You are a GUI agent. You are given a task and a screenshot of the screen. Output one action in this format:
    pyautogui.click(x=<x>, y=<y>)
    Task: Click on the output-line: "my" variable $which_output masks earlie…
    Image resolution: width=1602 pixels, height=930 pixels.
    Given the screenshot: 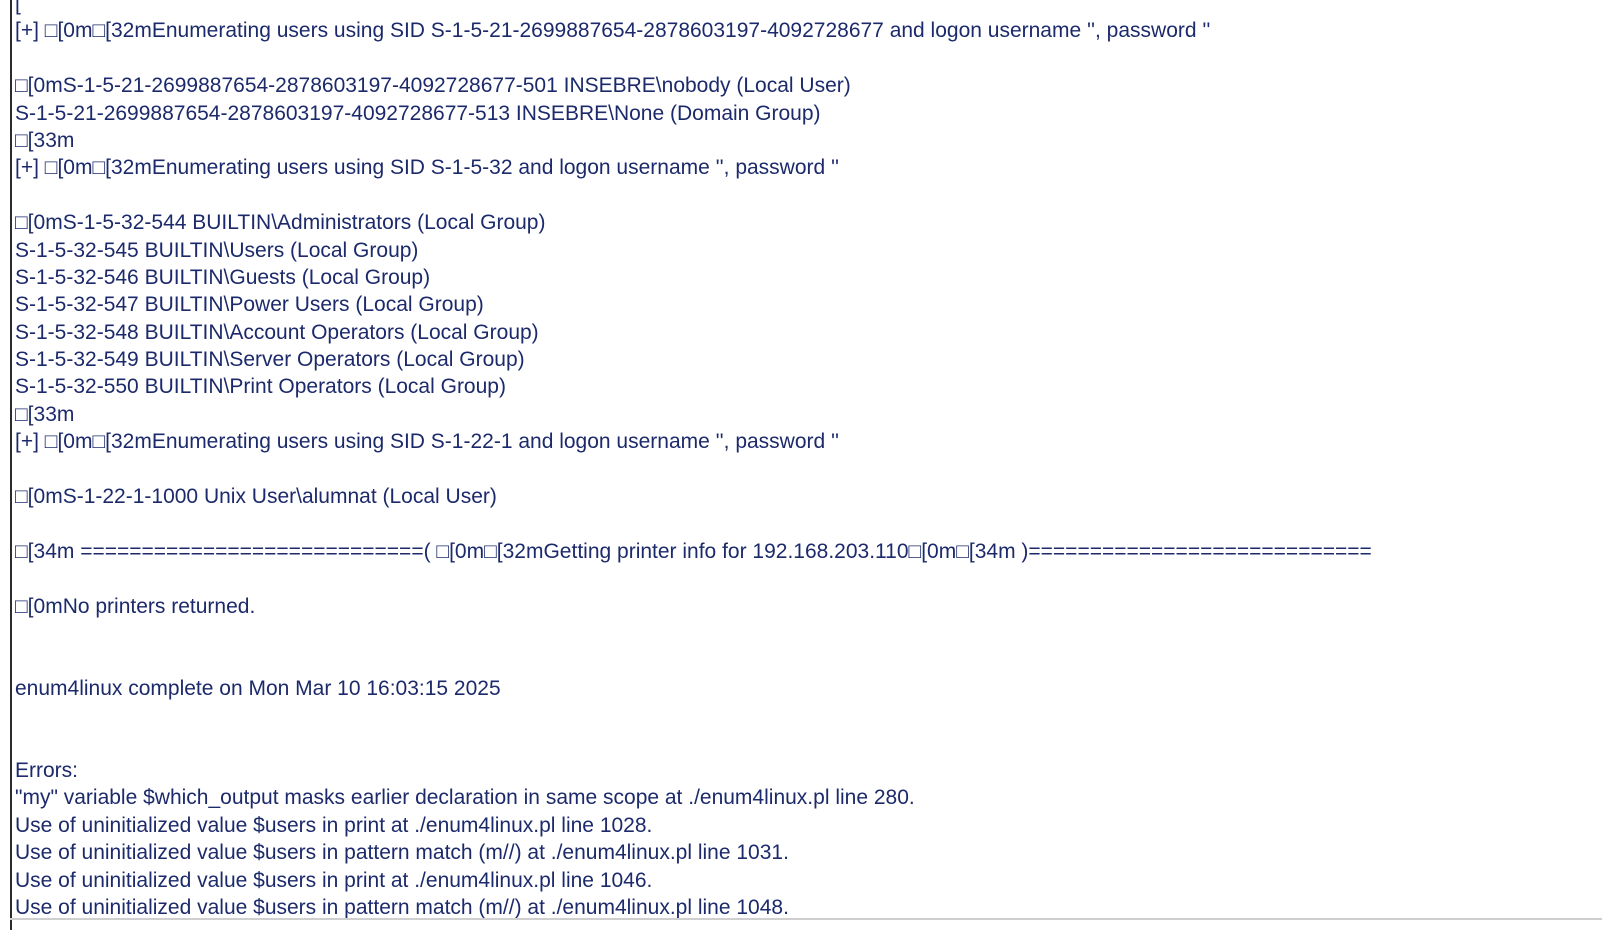 What is the action you would take?
    pyautogui.click(x=465, y=798)
    